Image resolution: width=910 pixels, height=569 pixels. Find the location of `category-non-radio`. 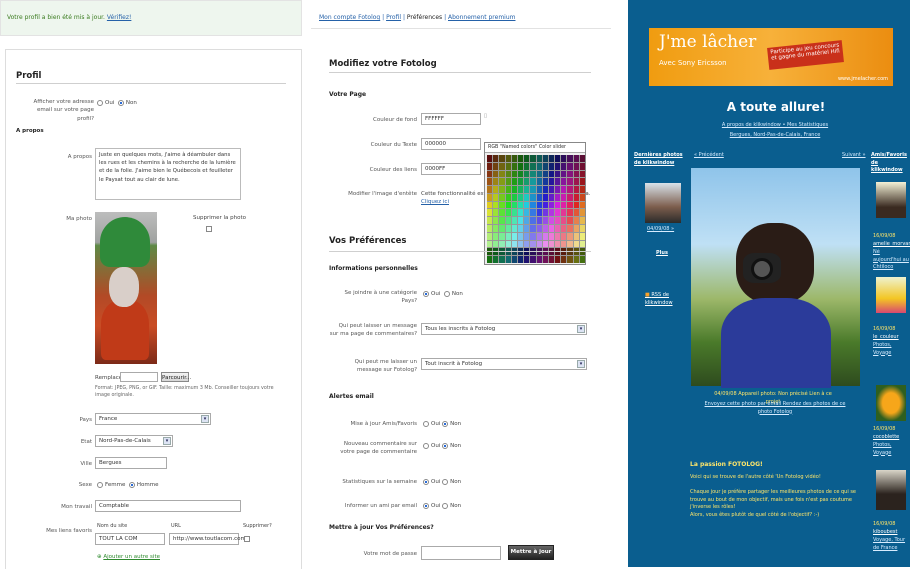

category-non-radio is located at coordinates (446, 293).